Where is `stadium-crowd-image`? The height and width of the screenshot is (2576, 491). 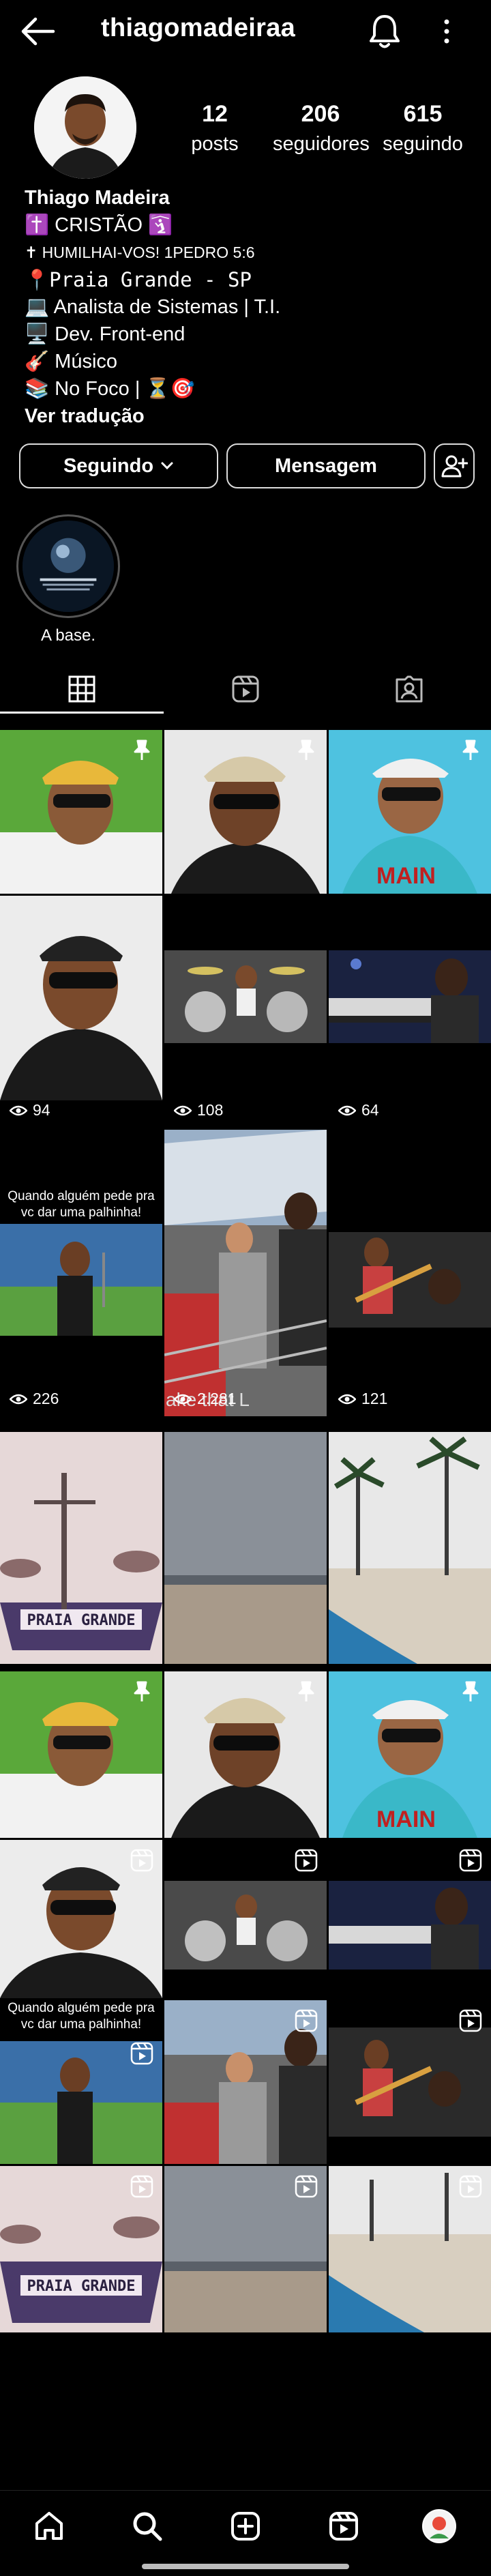
stadium-crowd-image is located at coordinates (245, 1273).